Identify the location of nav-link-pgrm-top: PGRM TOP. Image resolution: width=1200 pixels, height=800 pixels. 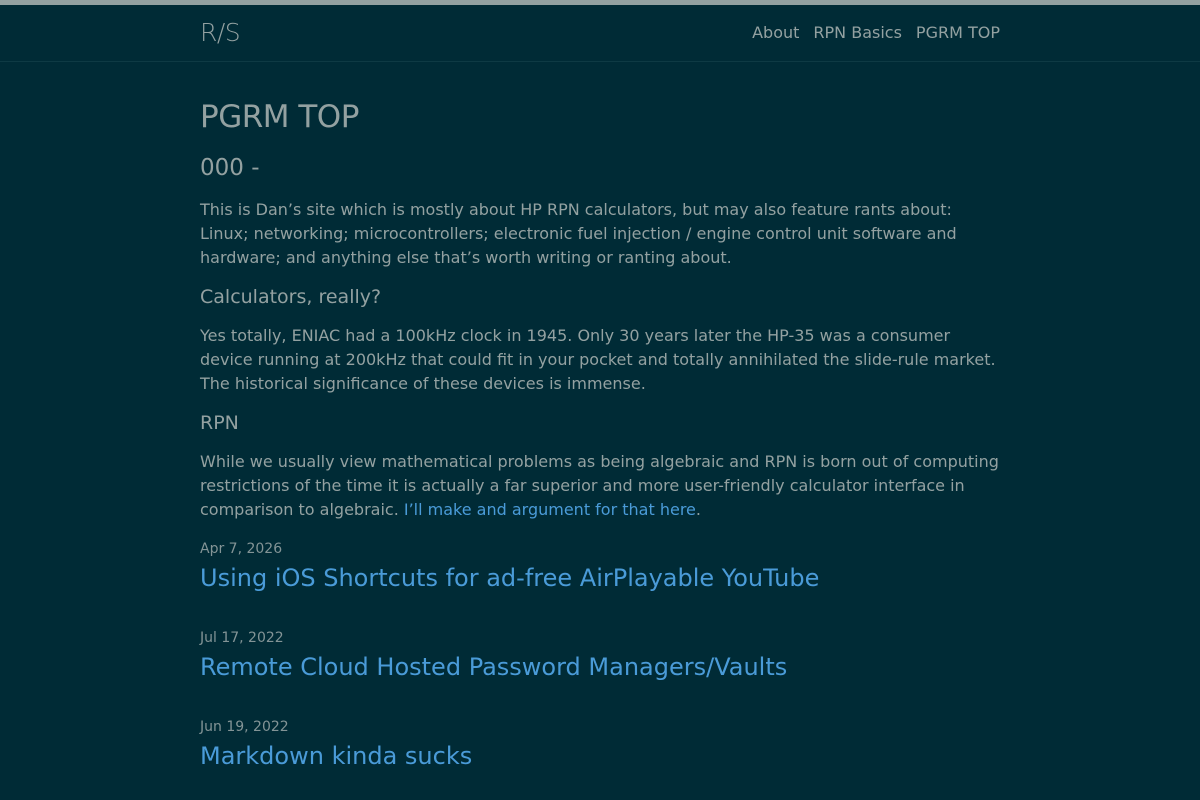
(958, 33).